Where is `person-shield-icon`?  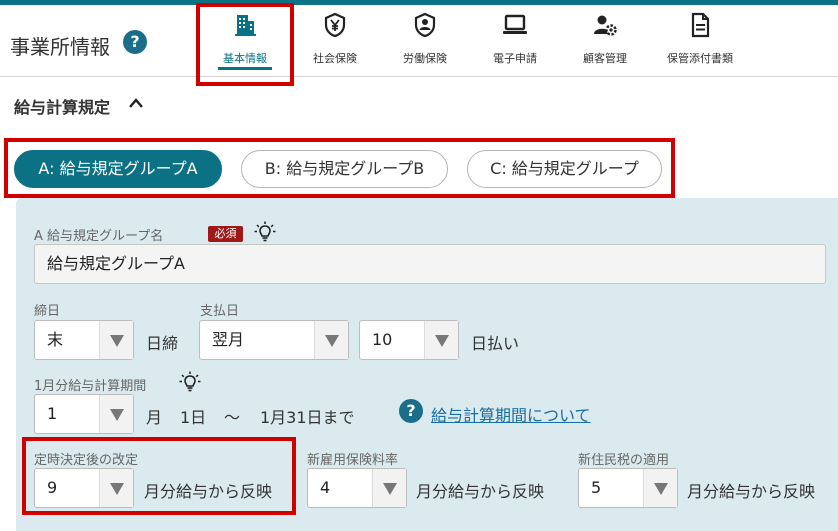 person-shield-icon is located at coordinates (425, 25).